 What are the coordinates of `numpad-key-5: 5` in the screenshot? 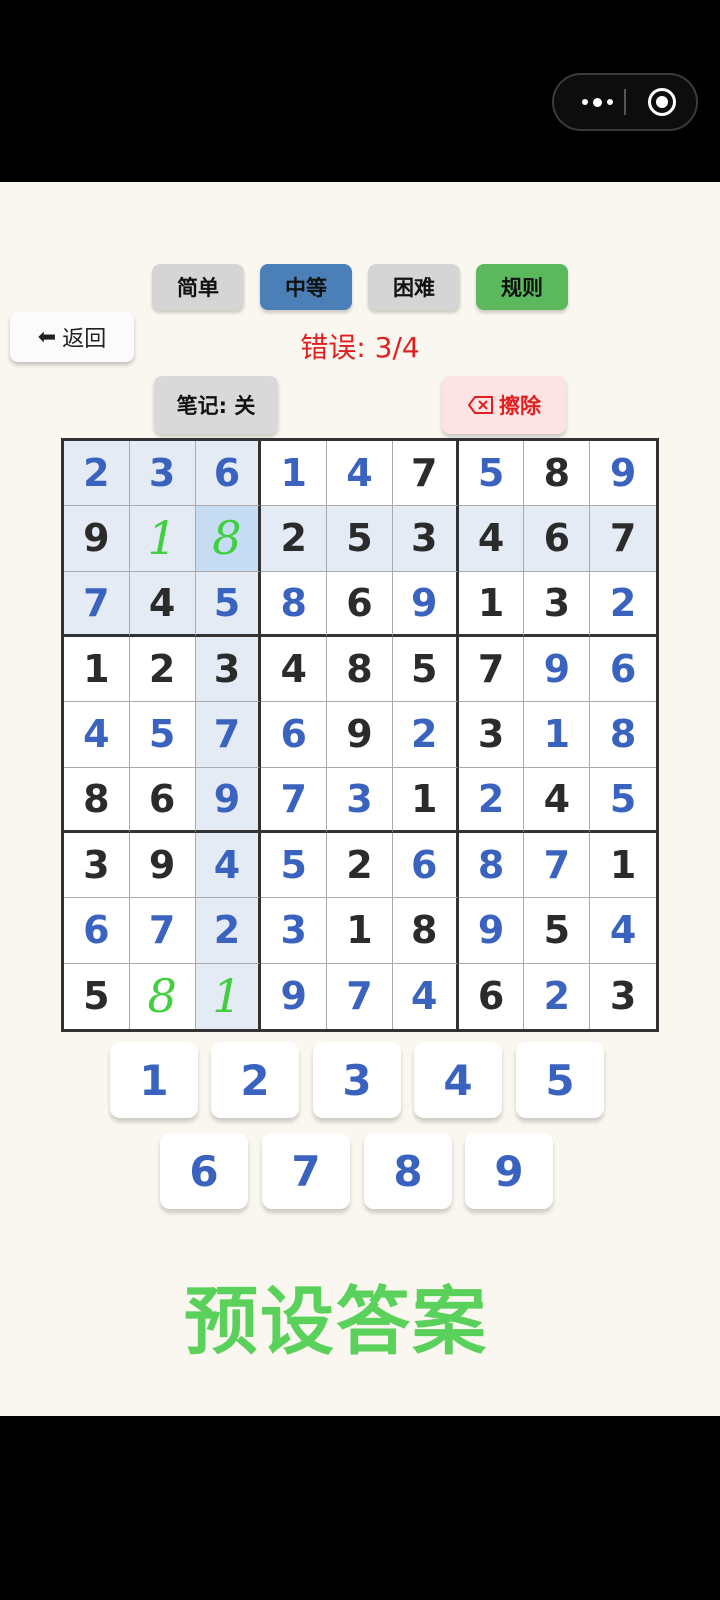 It's located at (560, 1080).